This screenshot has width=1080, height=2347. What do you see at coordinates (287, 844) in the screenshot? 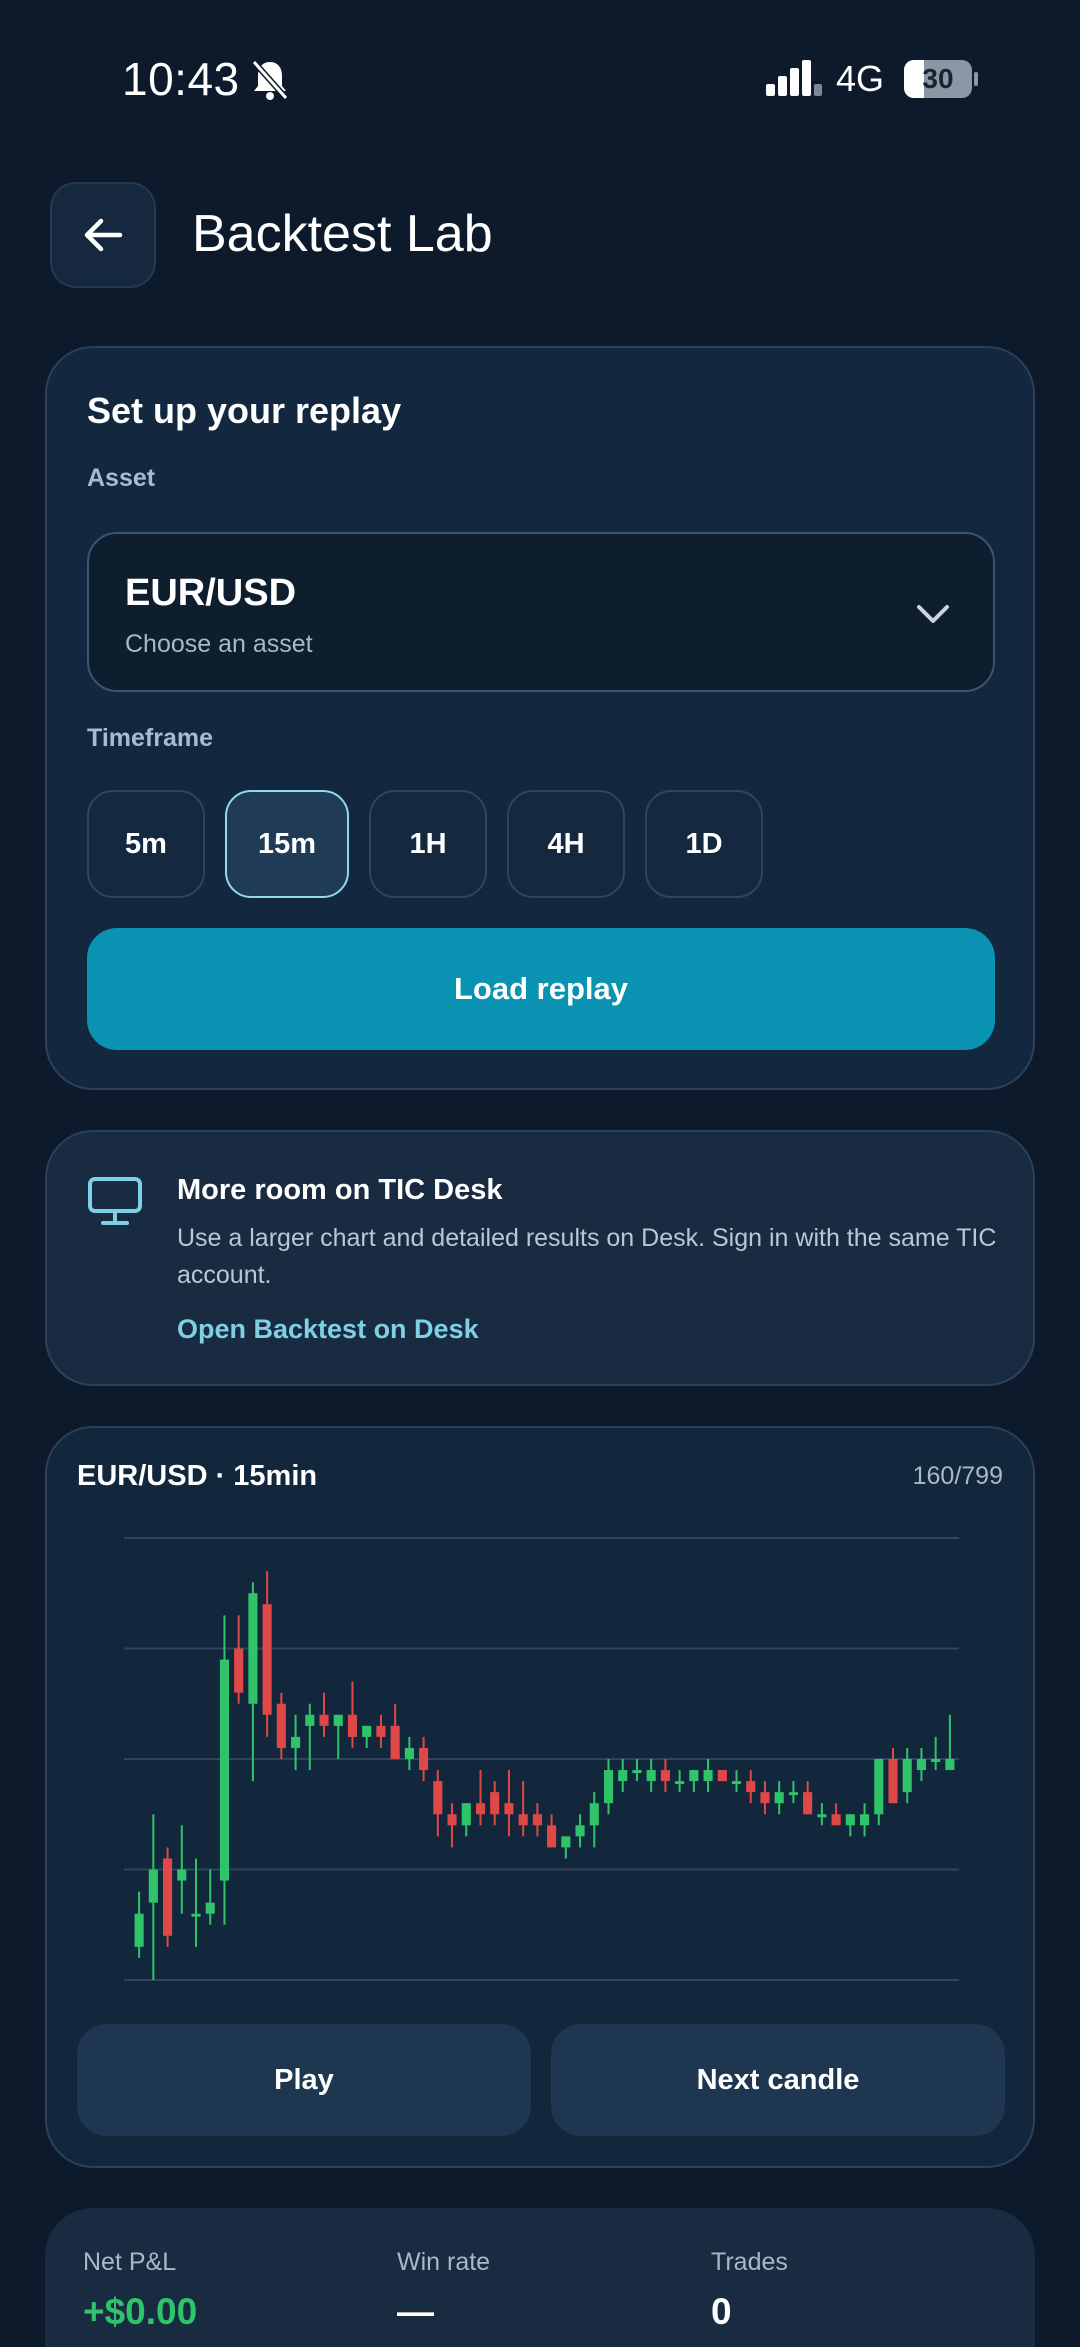
I see `timeframe-15m: 15m` at bounding box center [287, 844].